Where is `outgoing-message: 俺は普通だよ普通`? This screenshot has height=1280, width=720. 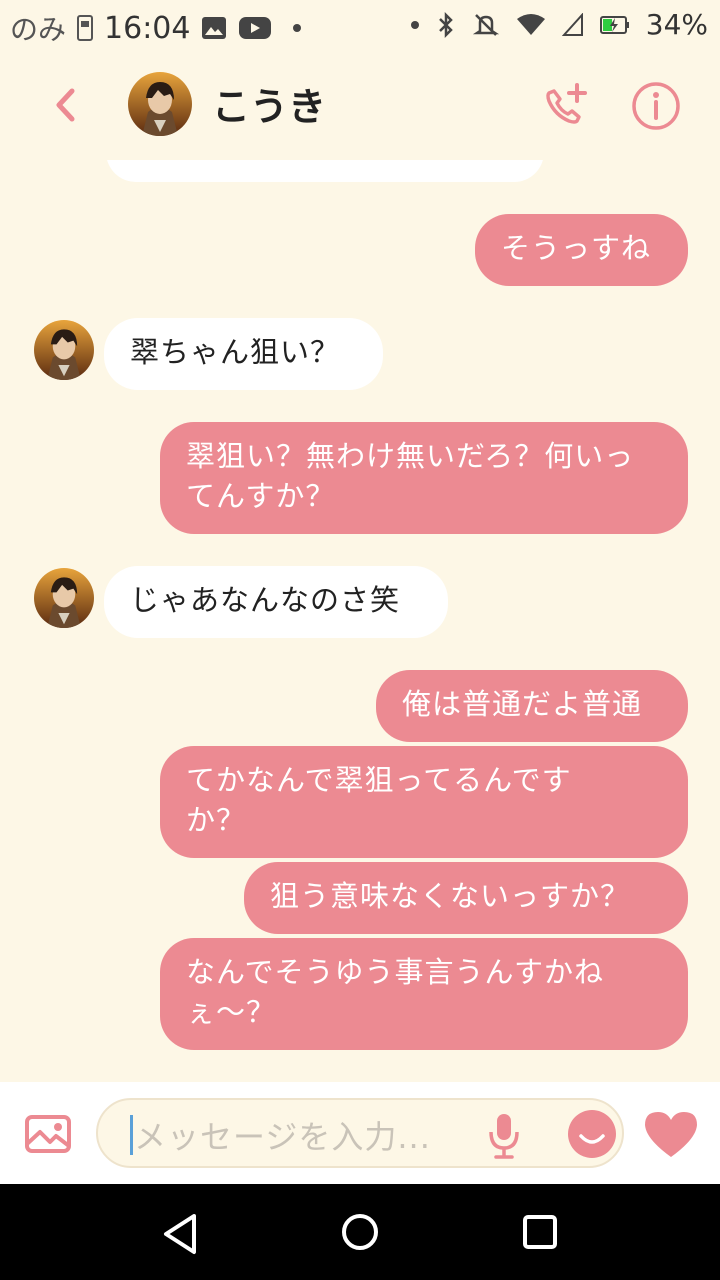 outgoing-message: 俺は普通だよ普通 is located at coordinates (532, 706).